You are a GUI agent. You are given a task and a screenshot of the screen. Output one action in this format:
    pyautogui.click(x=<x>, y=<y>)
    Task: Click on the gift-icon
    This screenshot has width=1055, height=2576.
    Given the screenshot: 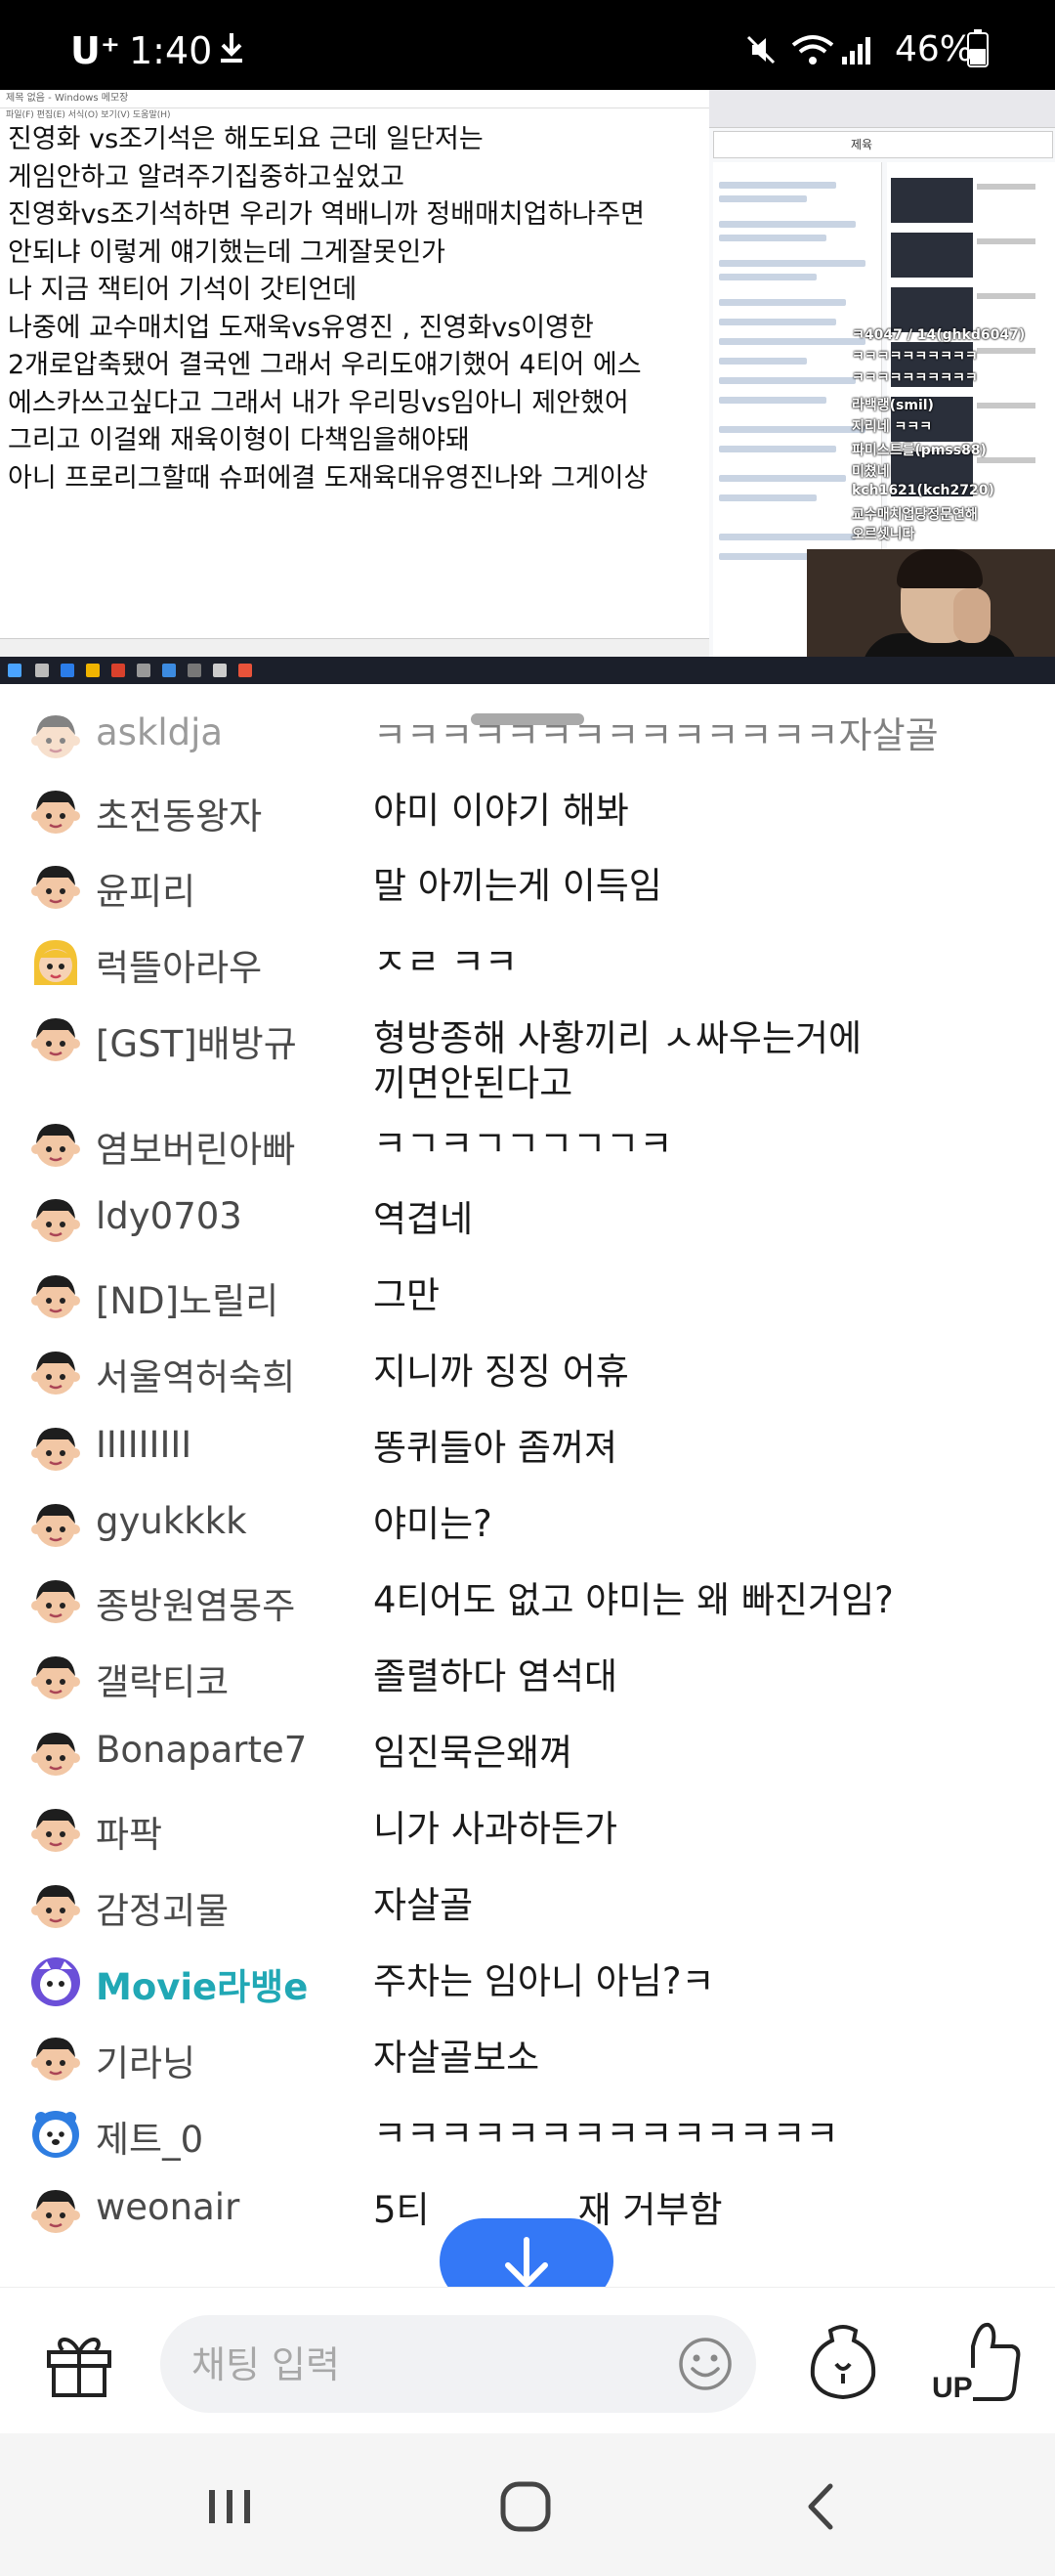 What is the action you would take?
    pyautogui.click(x=79, y=2363)
    